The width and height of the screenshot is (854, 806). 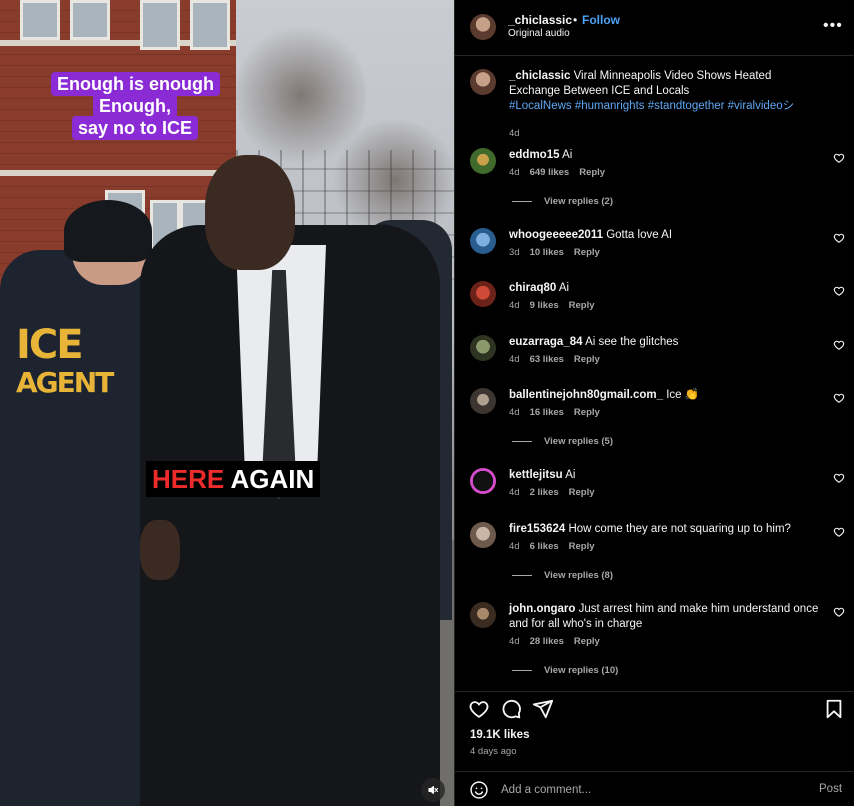 I want to click on comment-username: ballentinejohn80gmail.com_, so click(x=586, y=395).